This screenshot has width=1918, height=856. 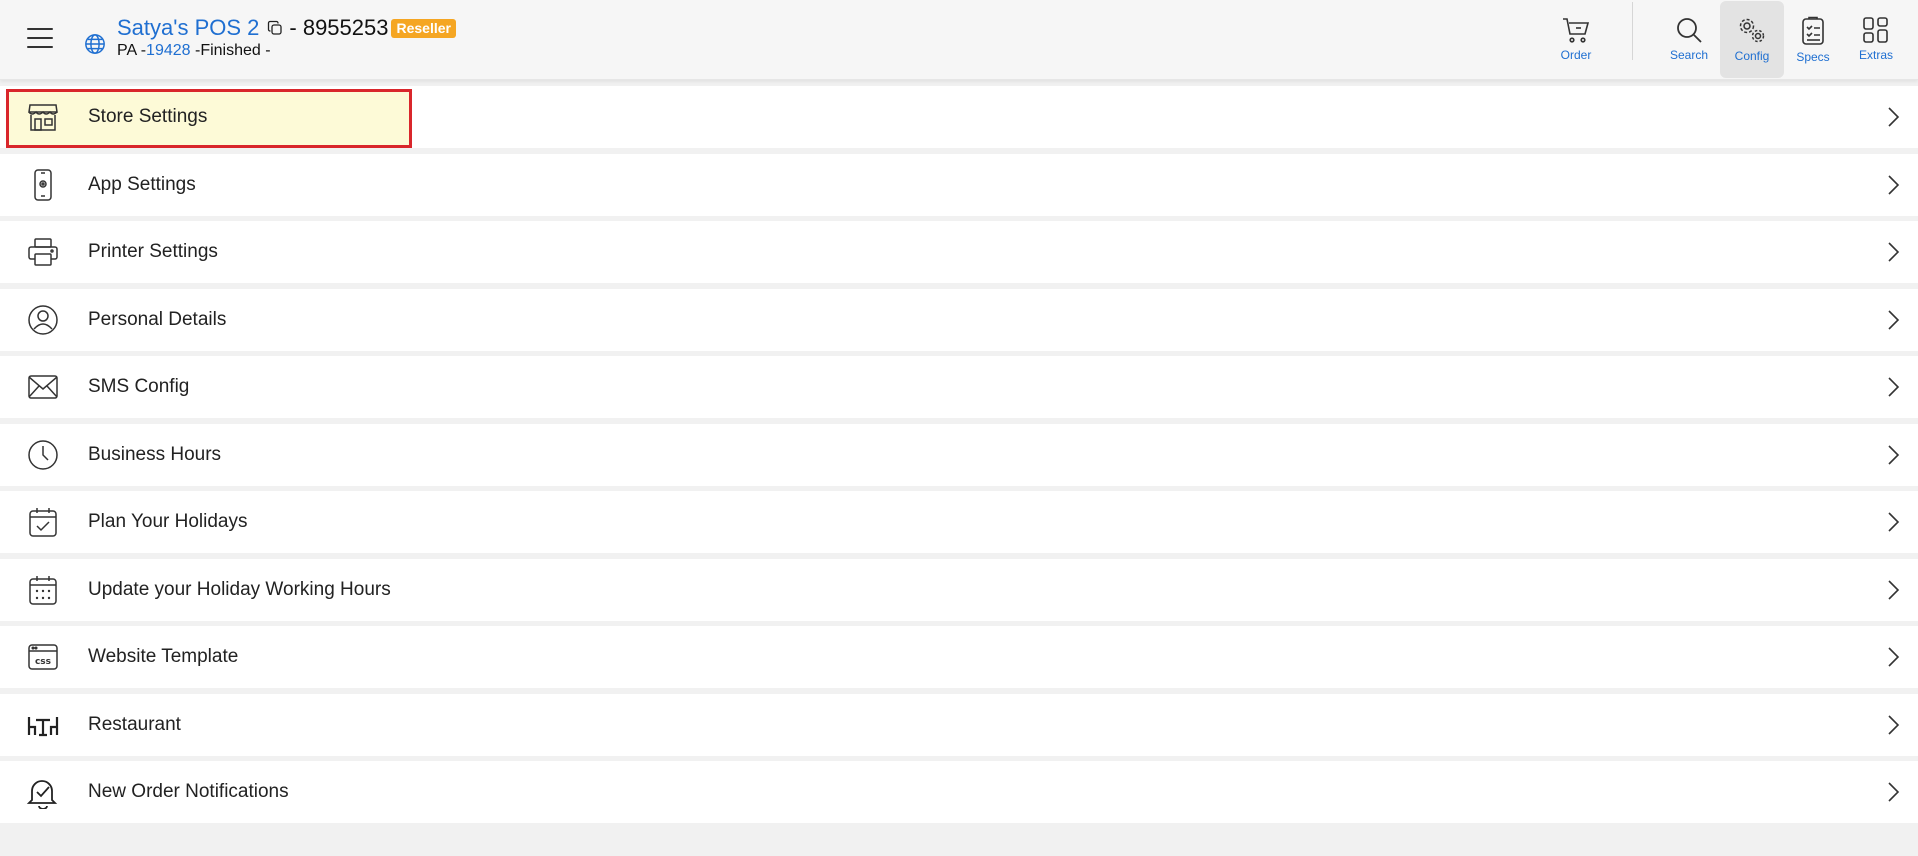 What do you see at coordinates (43, 320) in the screenshot?
I see `user-circle-icon` at bounding box center [43, 320].